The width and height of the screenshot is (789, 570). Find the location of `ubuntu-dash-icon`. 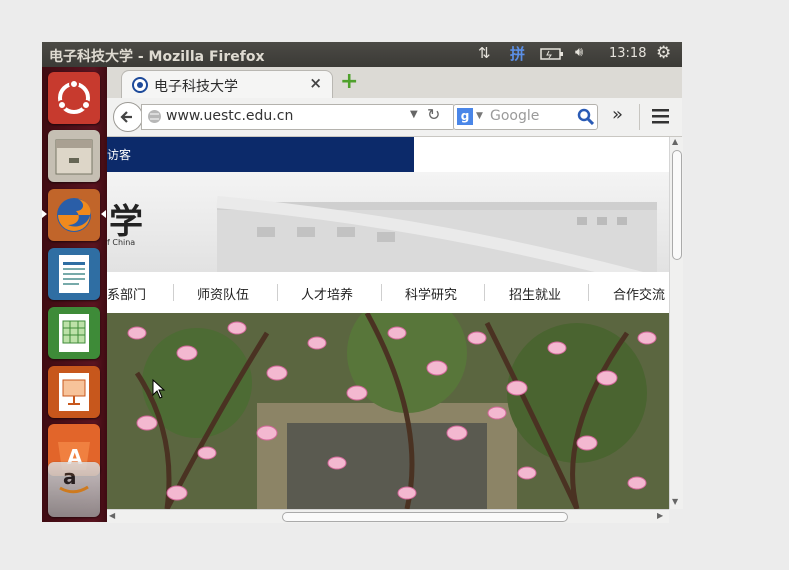

ubuntu-dash-icon is located at coordinates (74, 98).